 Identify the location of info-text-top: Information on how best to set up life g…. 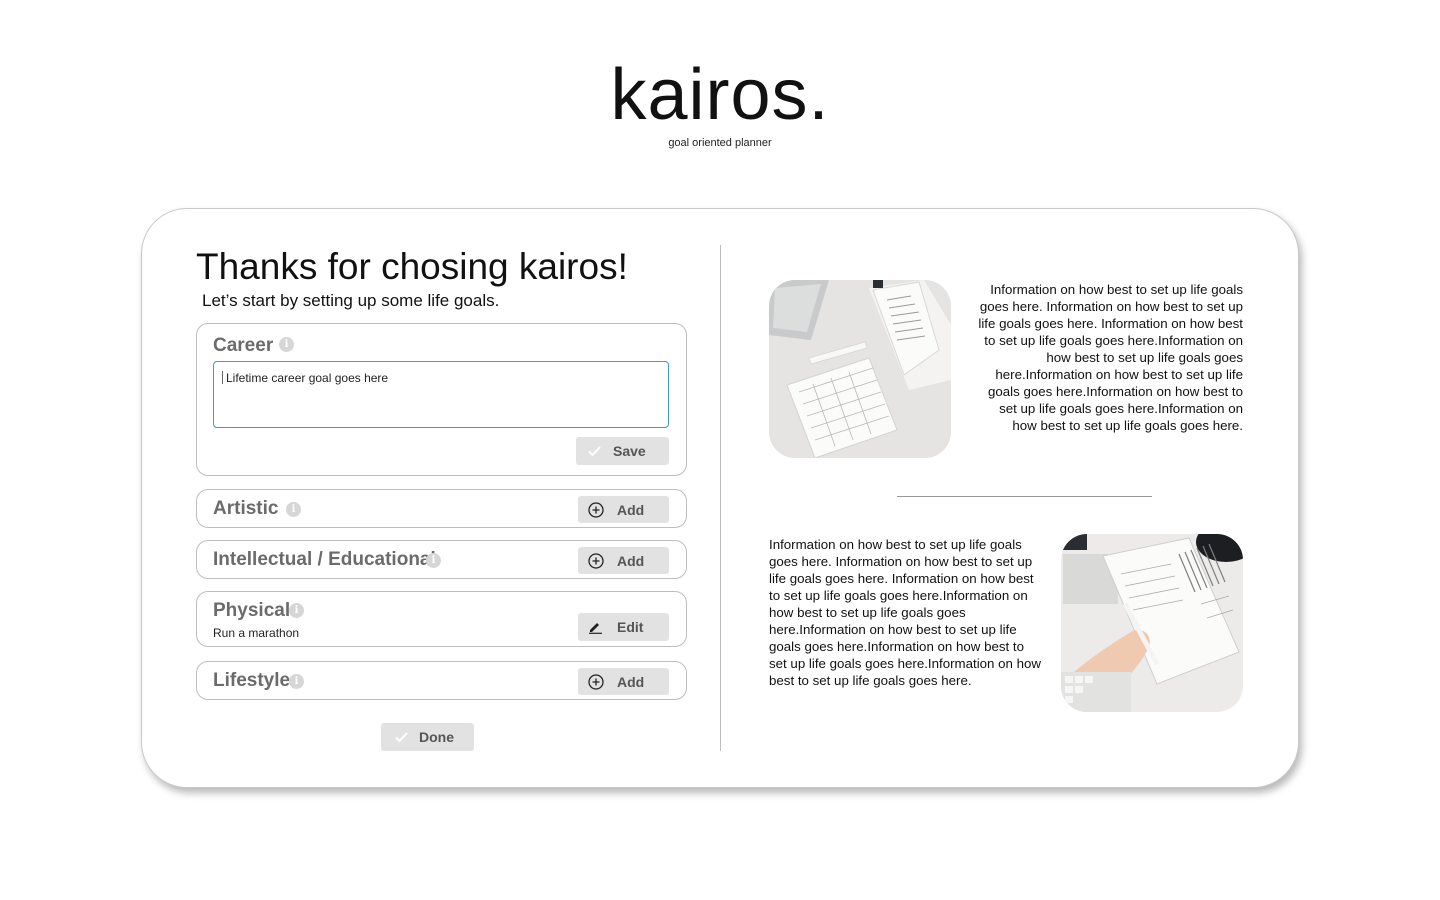
(1110, 357).